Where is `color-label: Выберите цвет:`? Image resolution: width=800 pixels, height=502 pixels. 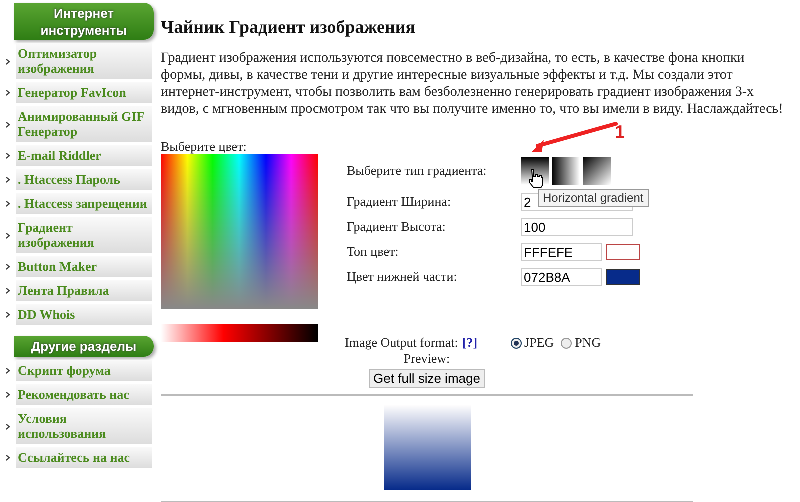
color-label: Выберите цвет: is located at coordinates (204, 147).